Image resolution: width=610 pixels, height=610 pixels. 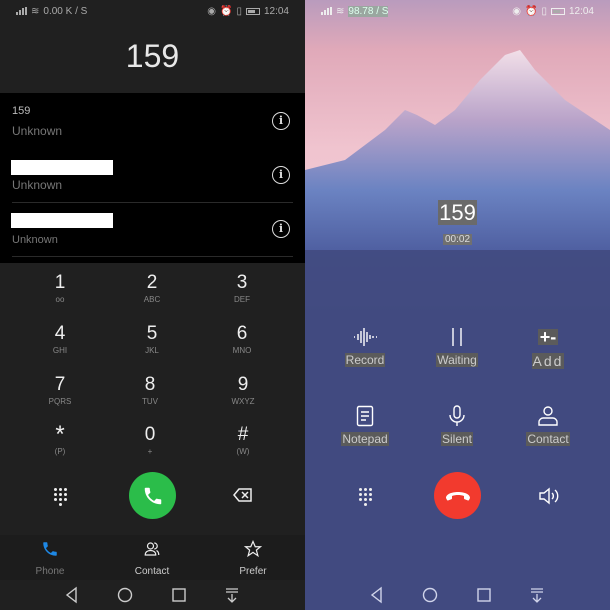 I want to click on key-digit: 8, so click(x=150, y=384).